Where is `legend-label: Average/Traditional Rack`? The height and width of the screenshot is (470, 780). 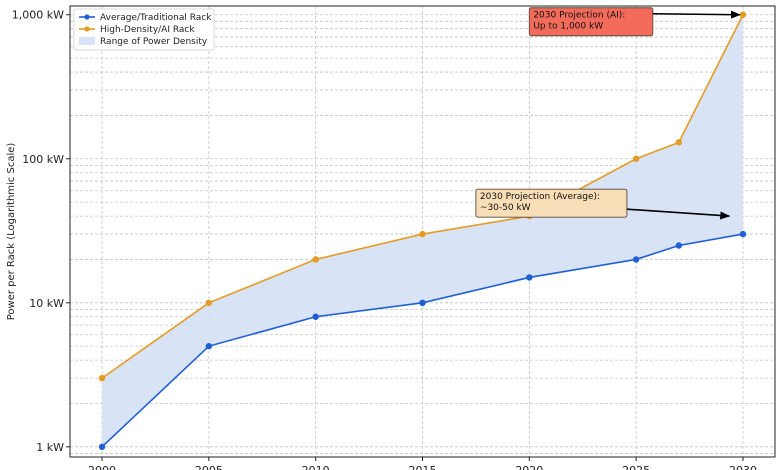 legend-label: Average/Traditional Rack is located at coordinates (156, 18).